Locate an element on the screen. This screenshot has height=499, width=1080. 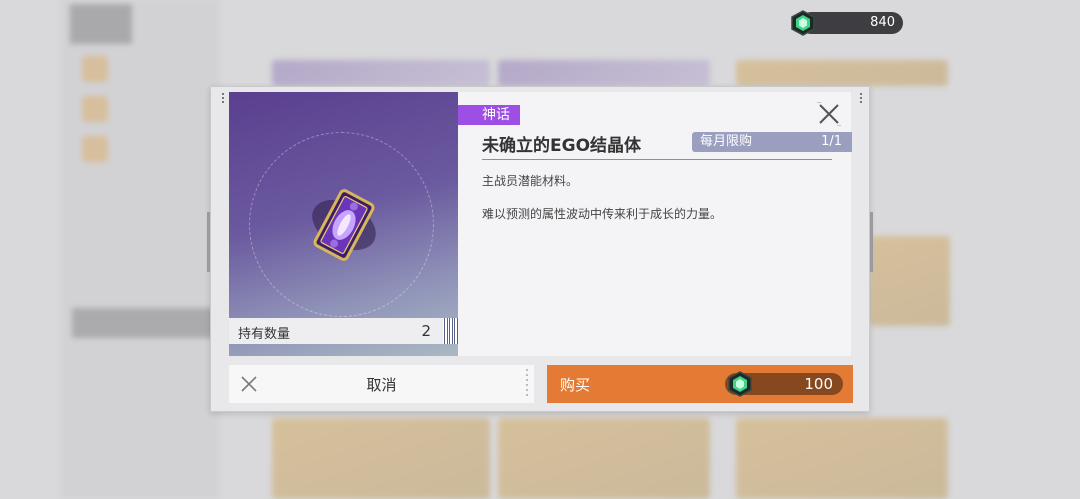
limit-label: 每月限购 is located at coordinates (726, 141).